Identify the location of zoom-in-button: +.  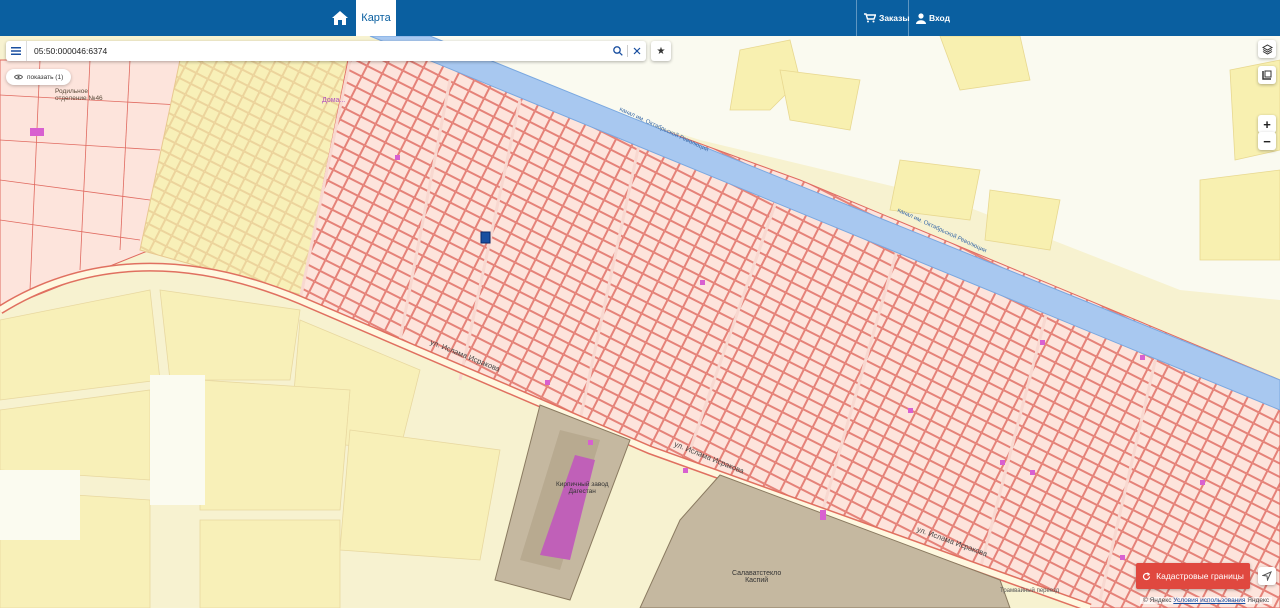
(1267, 124).